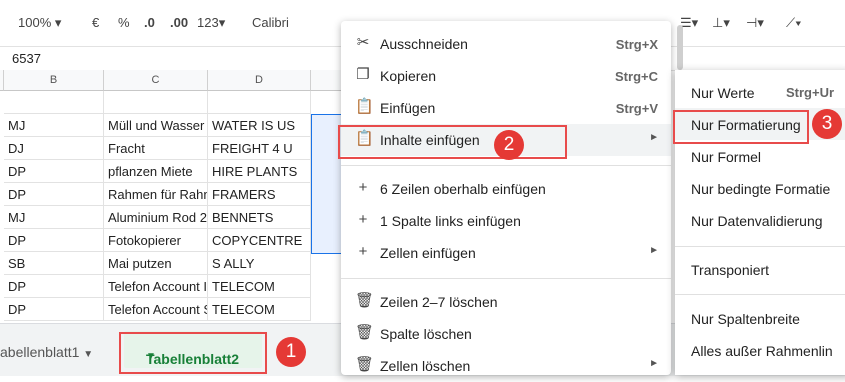 This screenshot has height=382, width=845. What do you see at coordinates (762, 351) in the screenshot?
I see `submenu-item-all-except-borders: Alles außer Rahmenlin` at bounding box center [762, 351].